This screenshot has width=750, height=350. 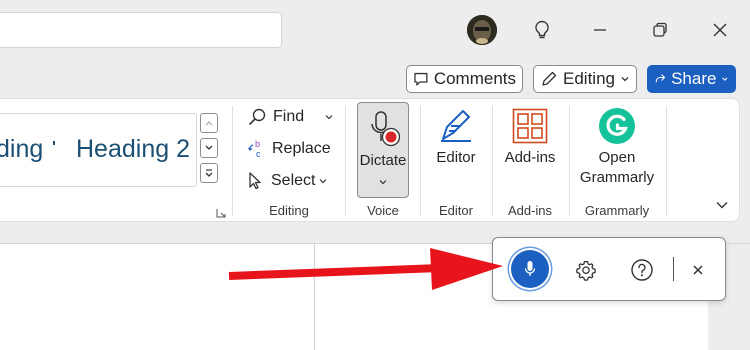 I want to click on editing-mode-button: Editing, so click(x=585, y=79).